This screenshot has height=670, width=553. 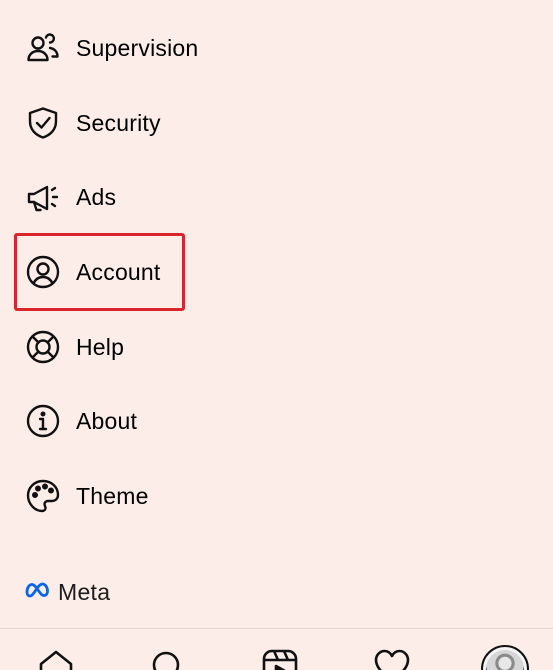 I want to click on menu-item-label: About, so click(x=107, y=421).